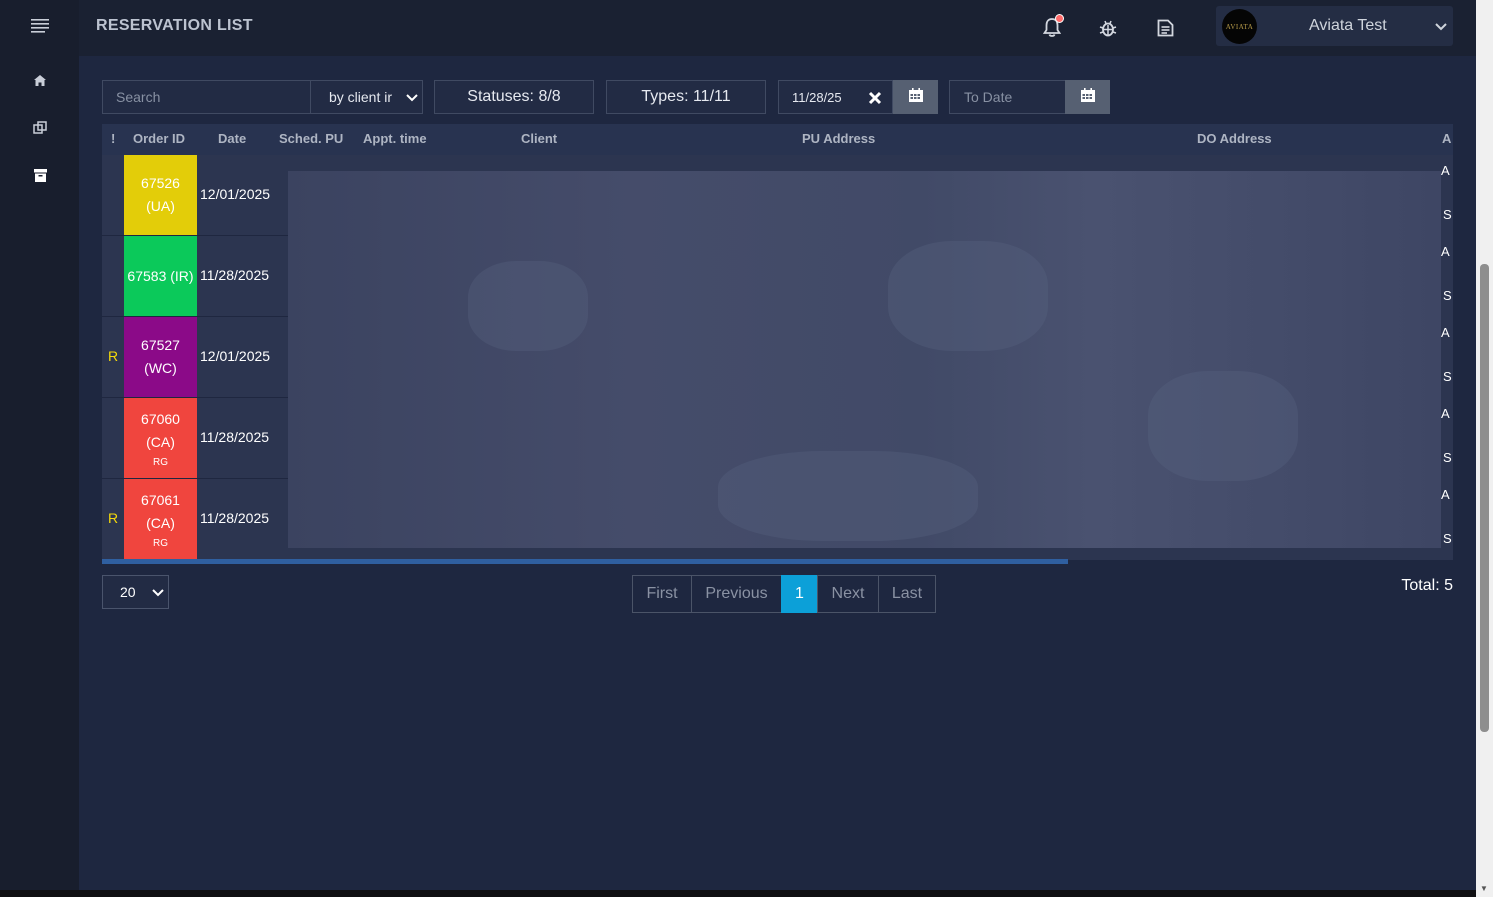 The height and width of the screenshot is (897, 1493). Describe the element at coordinates (40, 128) in the screenshot. I see `copy-icon` at that location.